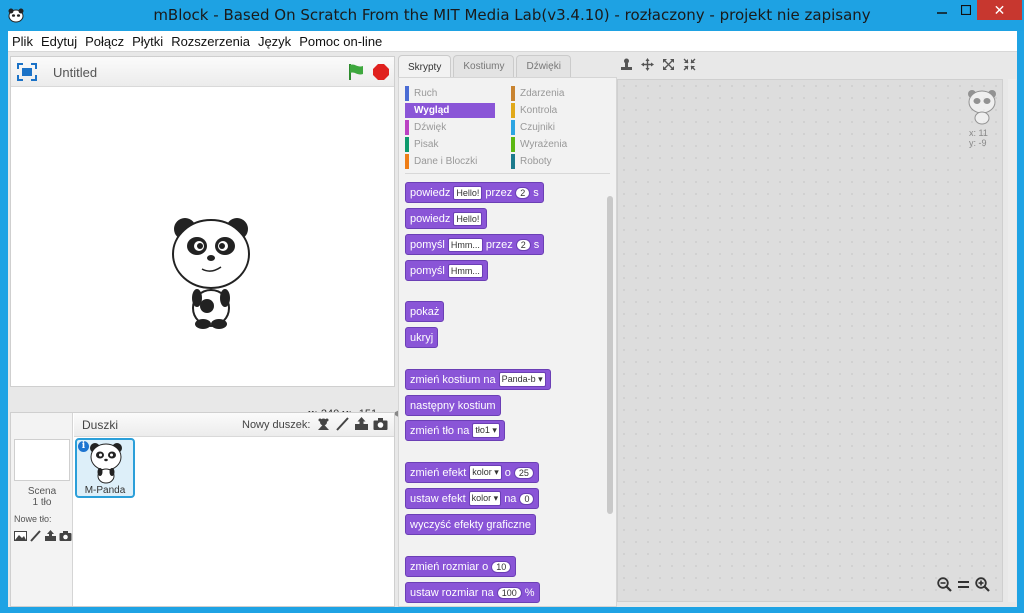 The height and width of the screenshot is (613, 1024). I want to click on sprite-x-label: x:, so click(973, 133).